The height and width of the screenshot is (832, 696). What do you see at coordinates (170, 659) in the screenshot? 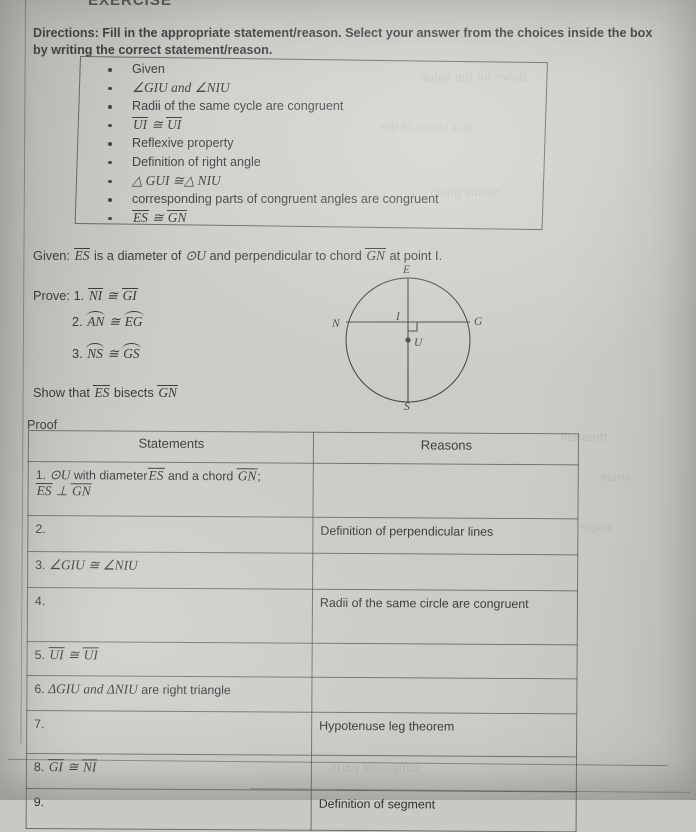
I see `statement-cell-5: 5. UI ≅ UI` at bounding box center [170, 659].